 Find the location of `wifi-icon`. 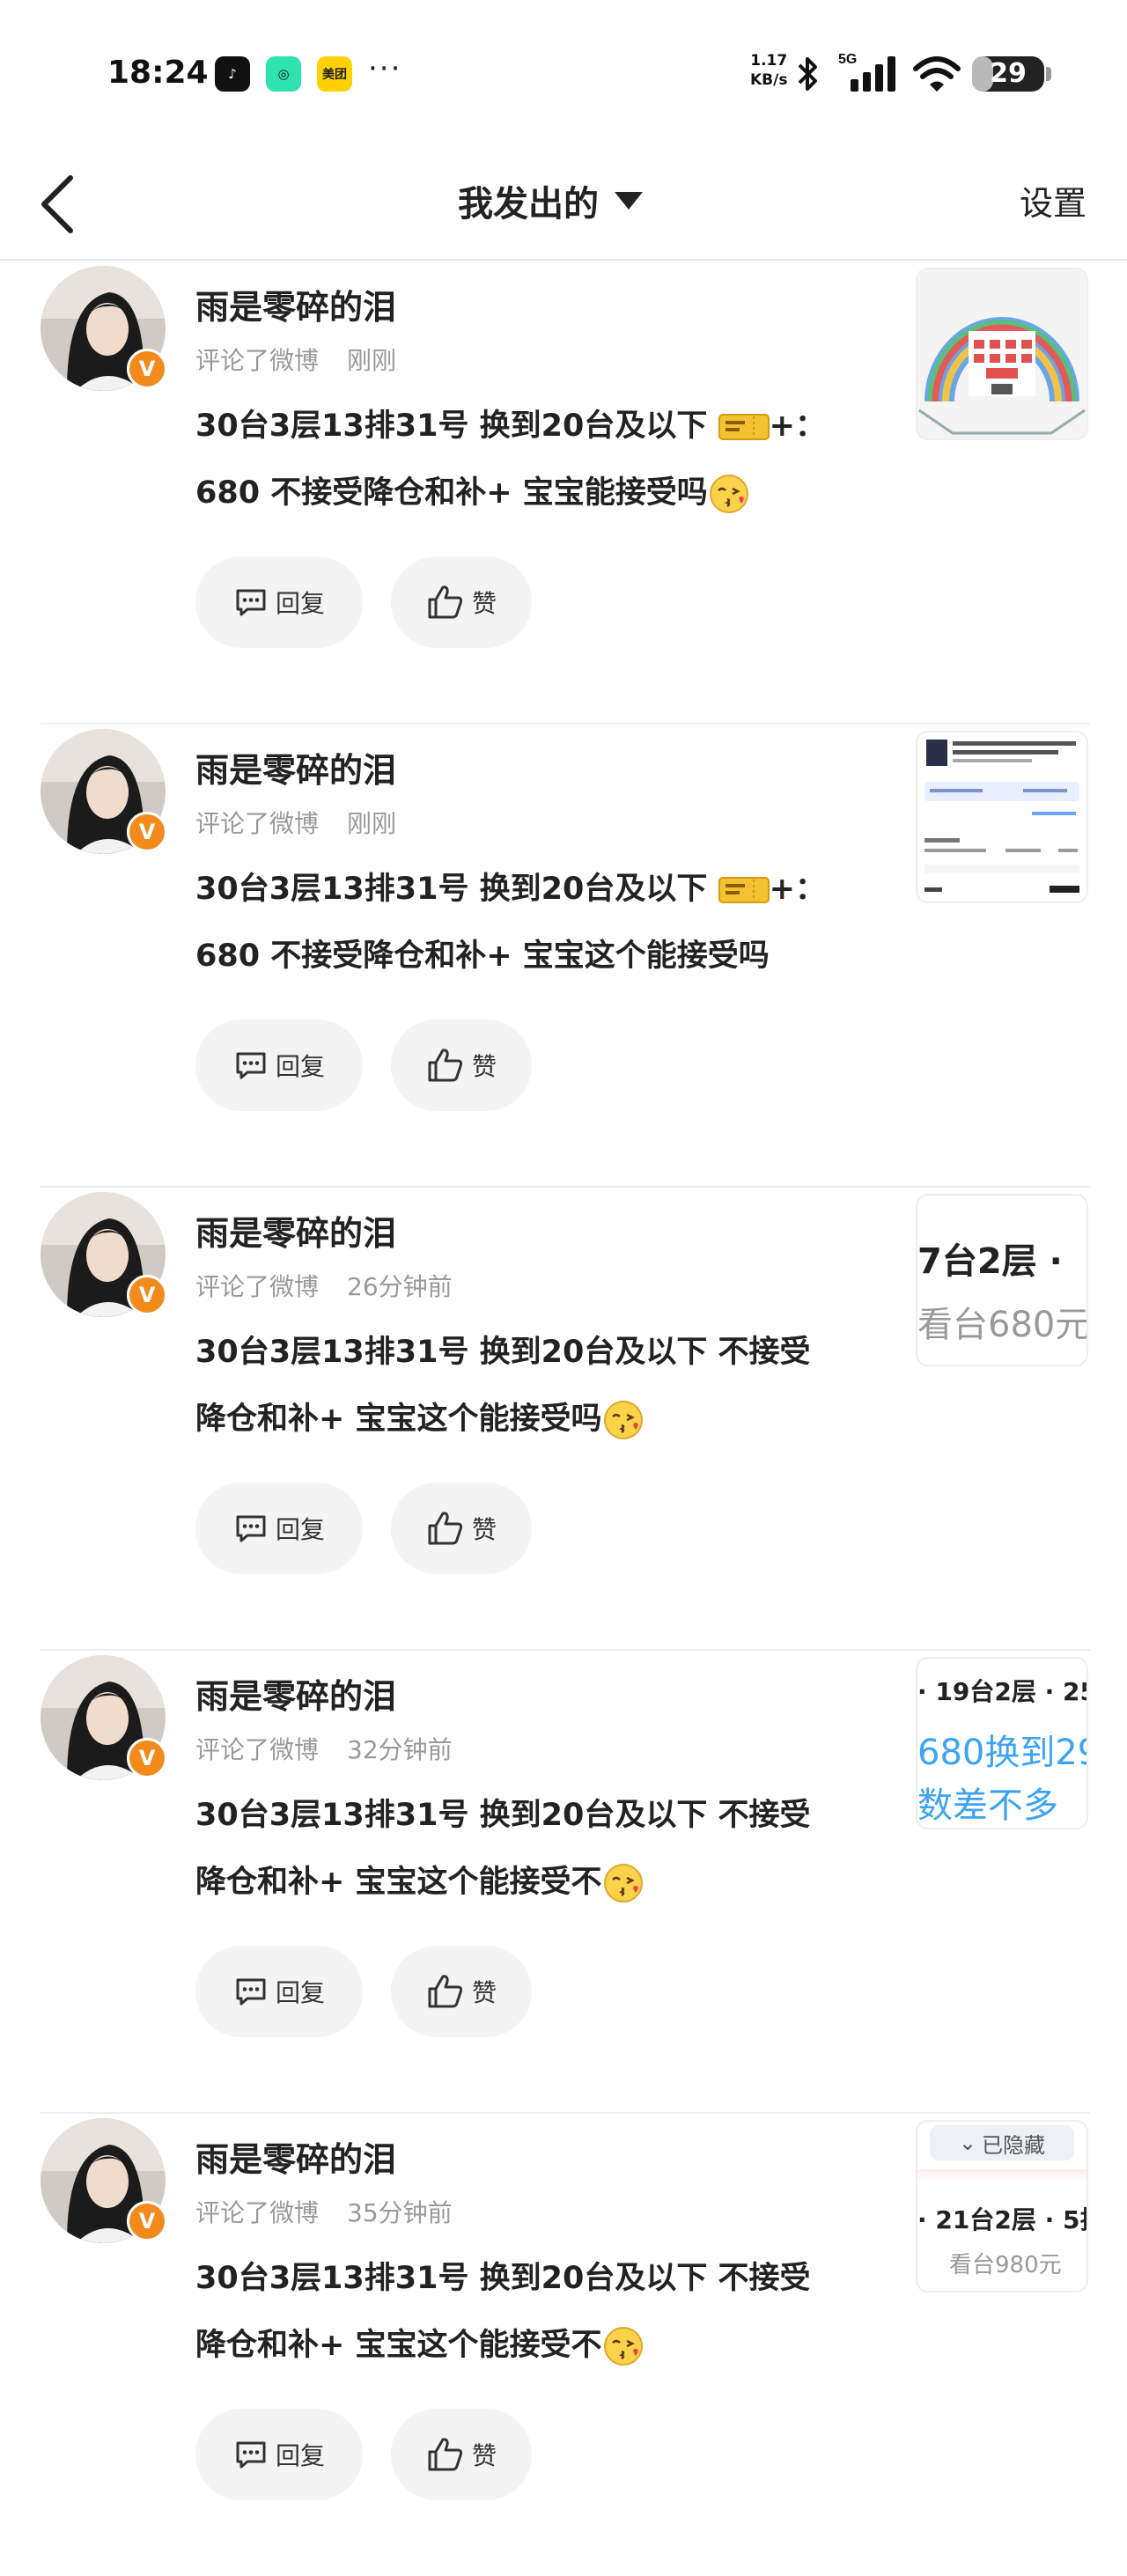

wifi-icon is located at coordinates (937, 74).